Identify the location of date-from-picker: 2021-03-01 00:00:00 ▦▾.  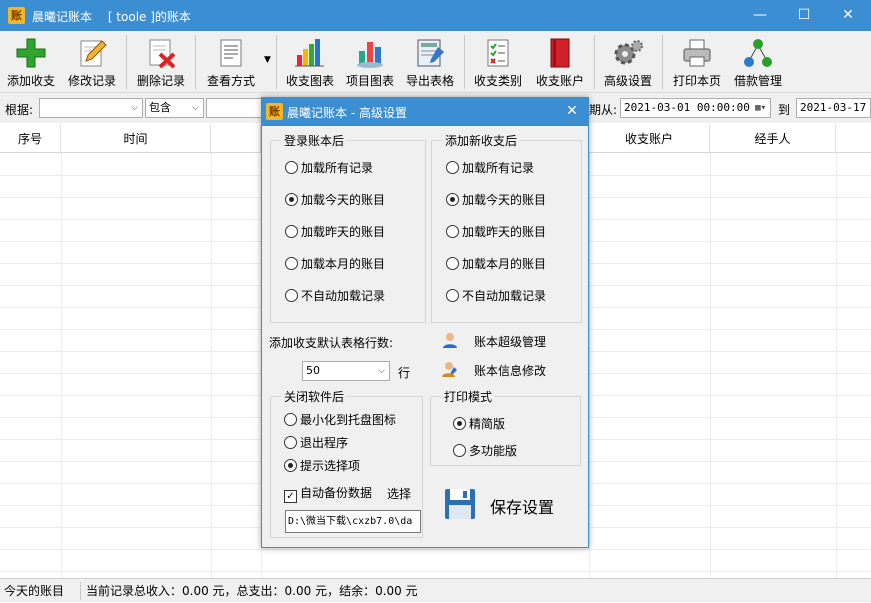
(695, 108).